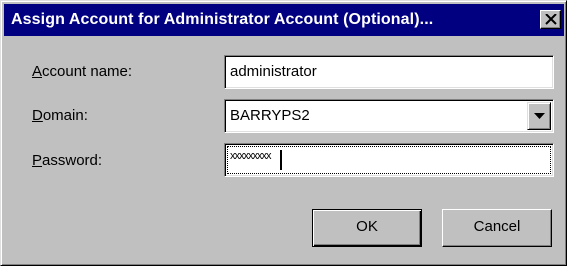  I want to click on domain-select: BARRYPS2, so click(389, 116).